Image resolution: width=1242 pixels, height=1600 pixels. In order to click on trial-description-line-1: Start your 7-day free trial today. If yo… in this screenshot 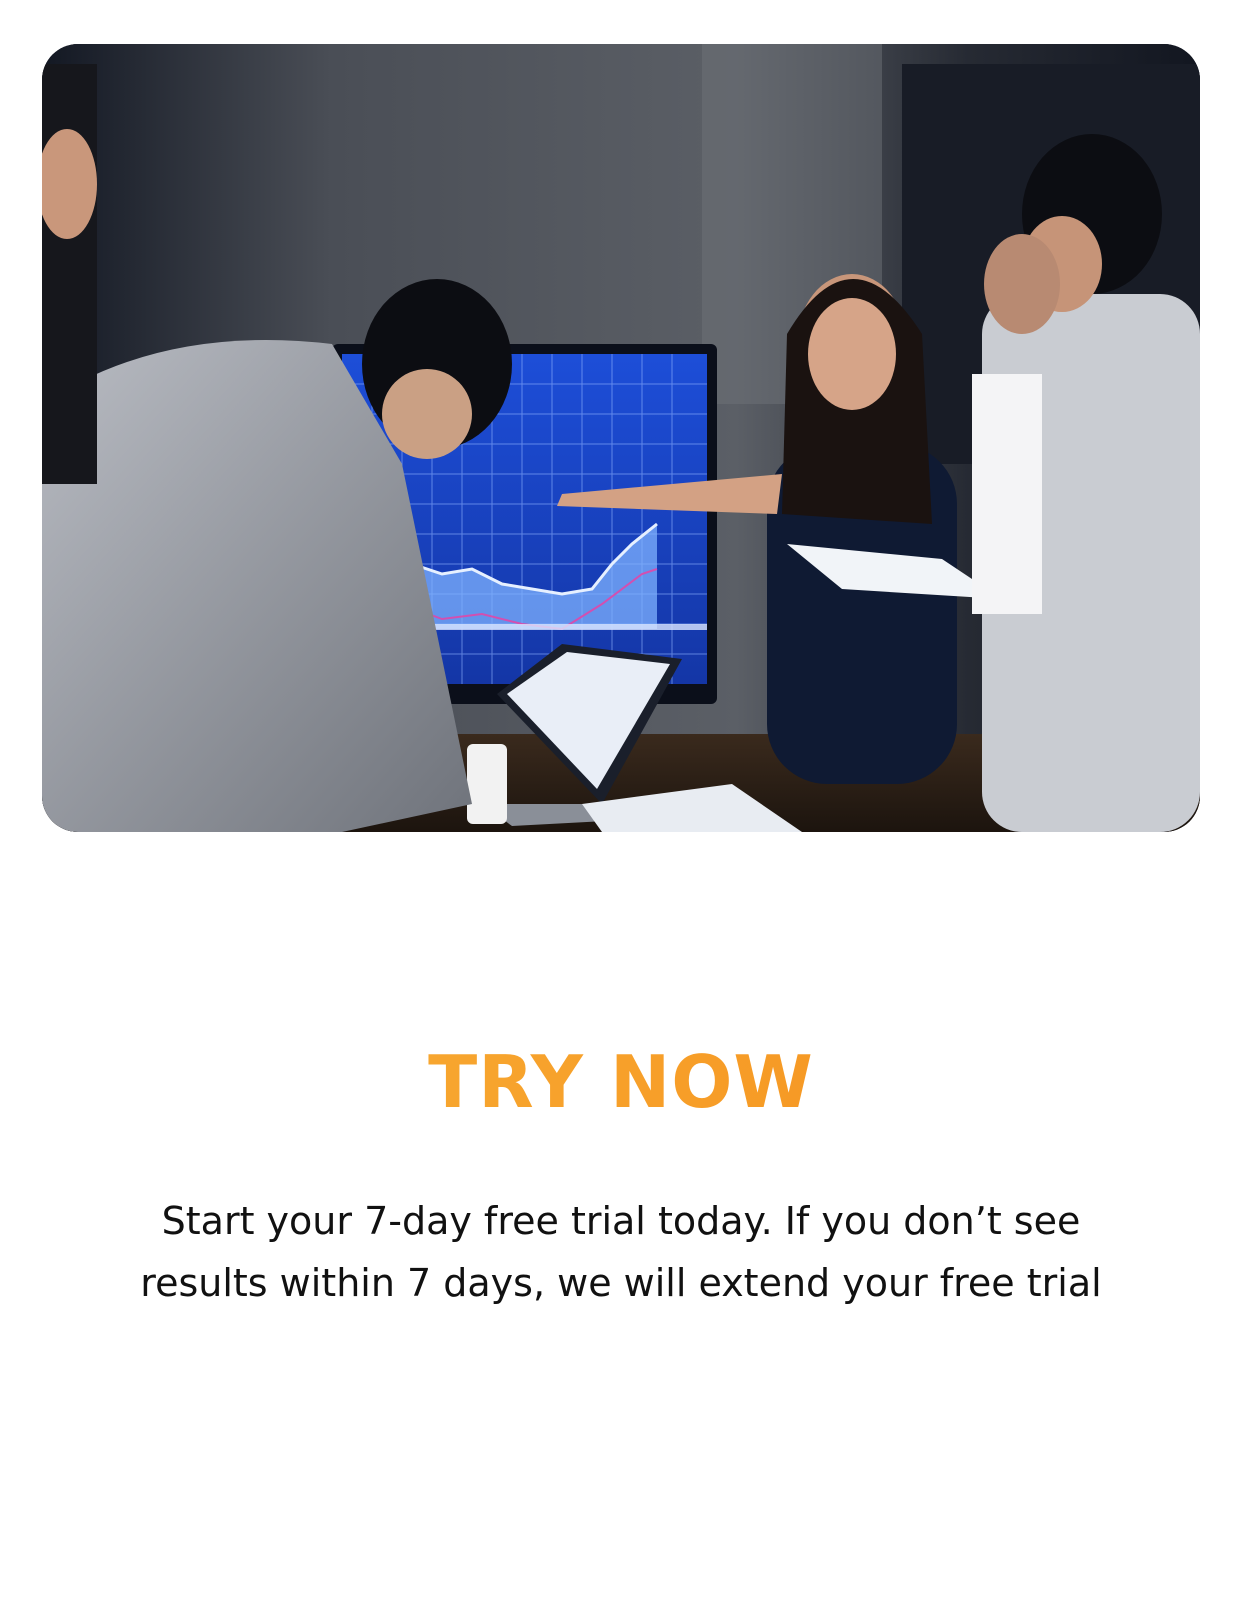, I will do `click(621, 1221)`.